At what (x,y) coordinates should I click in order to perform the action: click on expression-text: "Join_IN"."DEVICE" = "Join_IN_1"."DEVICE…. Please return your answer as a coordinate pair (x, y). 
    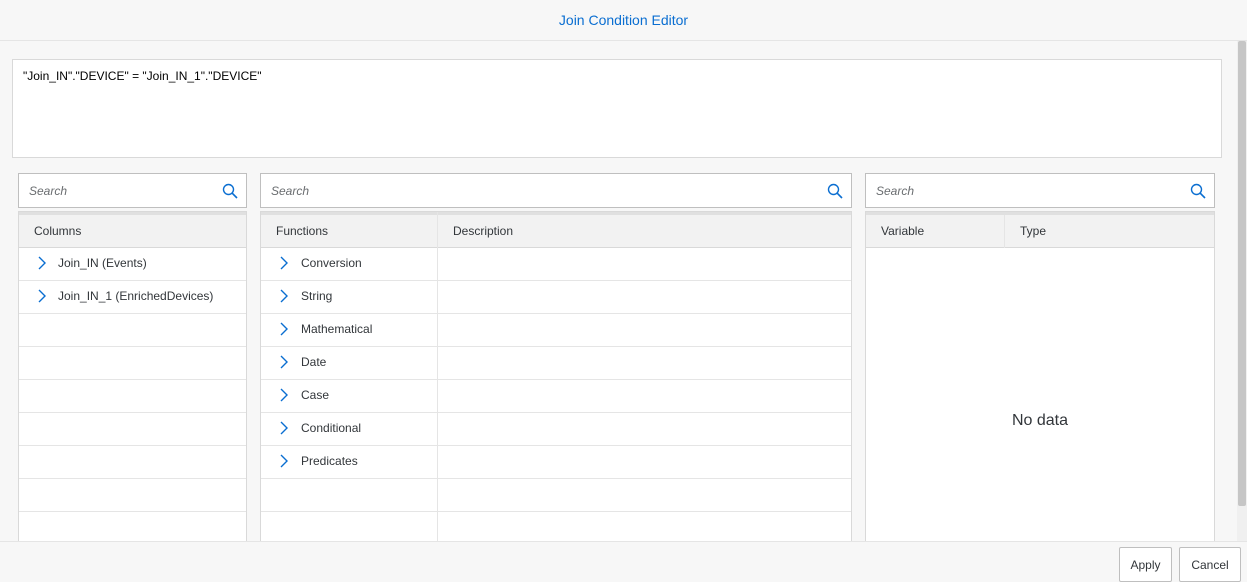
    Looking at the image, I should click on (142, 76).